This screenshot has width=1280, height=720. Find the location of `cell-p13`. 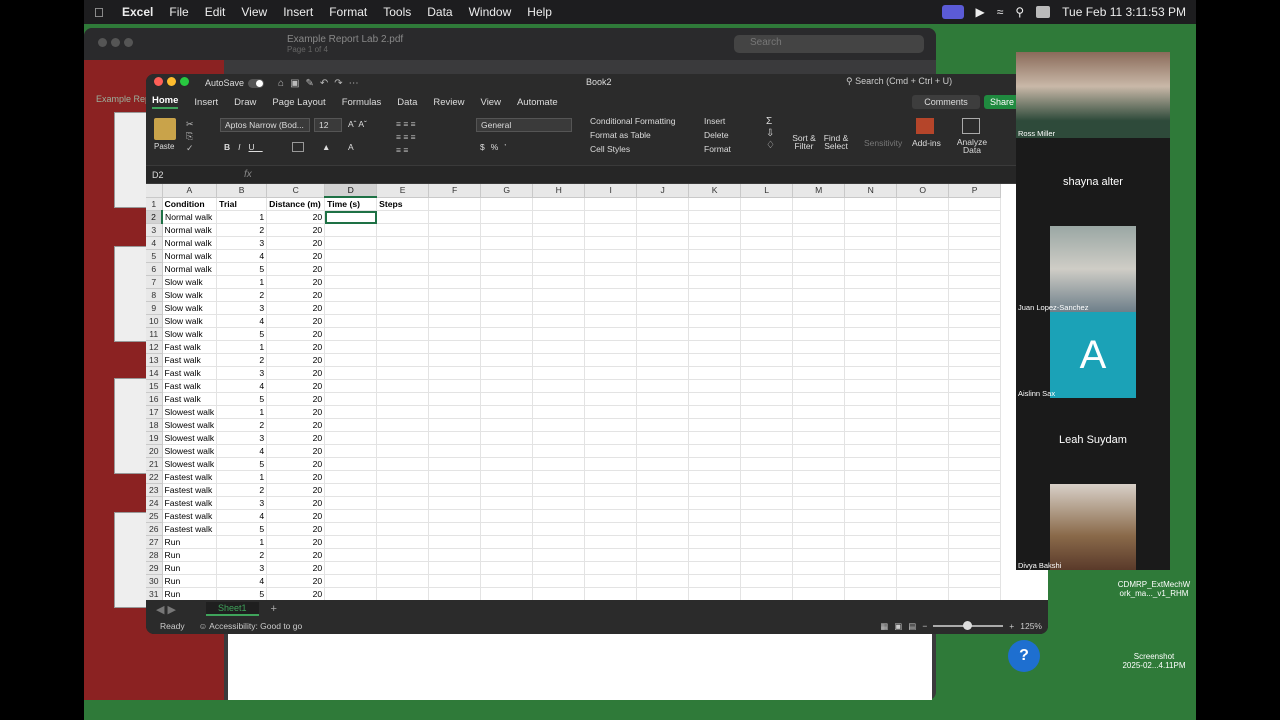

cell-p13 is located at coordinates (975, 360).